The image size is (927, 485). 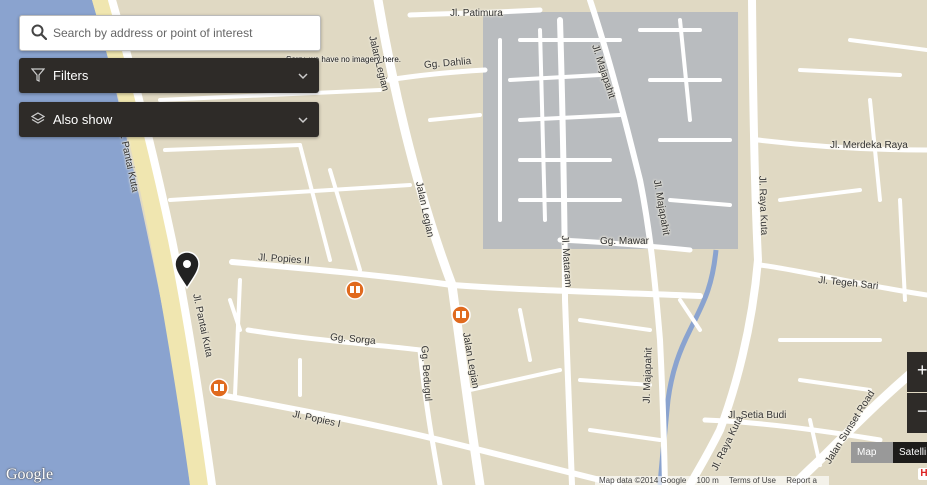 What do you see at coordinates (39, 34) in the screenshot?
I see `search-icon` at bounding box center [39, 34].